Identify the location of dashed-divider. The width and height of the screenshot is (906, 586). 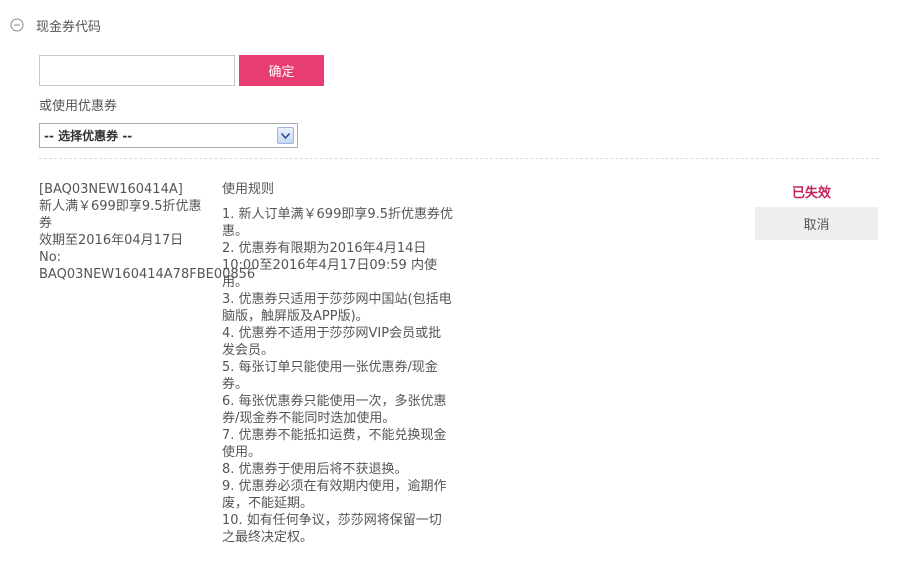
(459, 158).